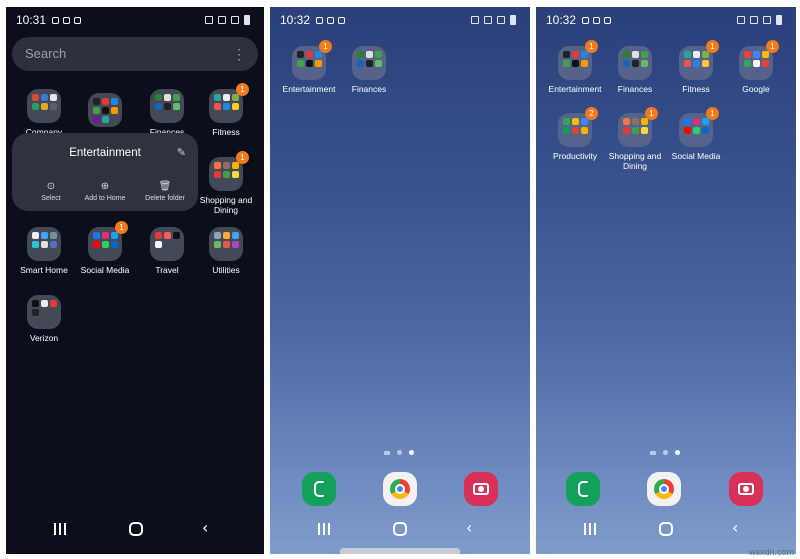 Image resolution: width=800 pixels, height=559 pixels. I want to click on folder-entertainment-icon, so click(105, 110).